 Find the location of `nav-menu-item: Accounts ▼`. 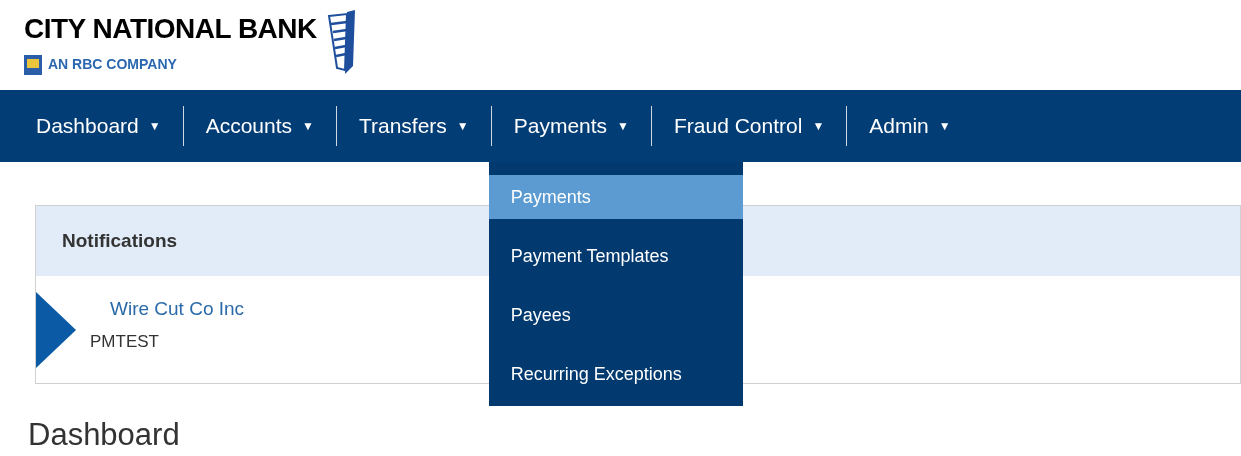

nav-menu-item: Accounts ▼ is located at coordinates (259, 126).